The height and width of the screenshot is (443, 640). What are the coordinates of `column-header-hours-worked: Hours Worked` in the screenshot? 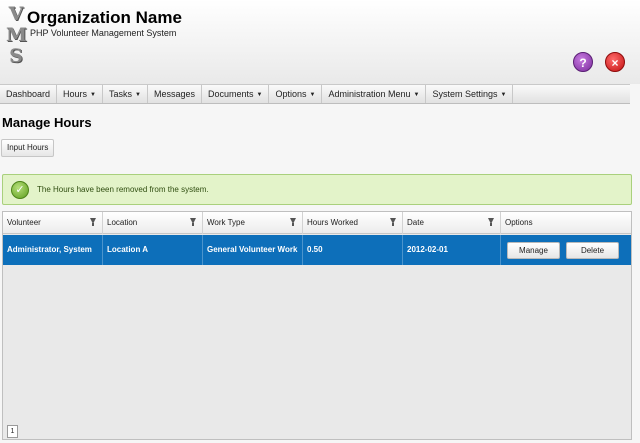 It's located at (353, 223).